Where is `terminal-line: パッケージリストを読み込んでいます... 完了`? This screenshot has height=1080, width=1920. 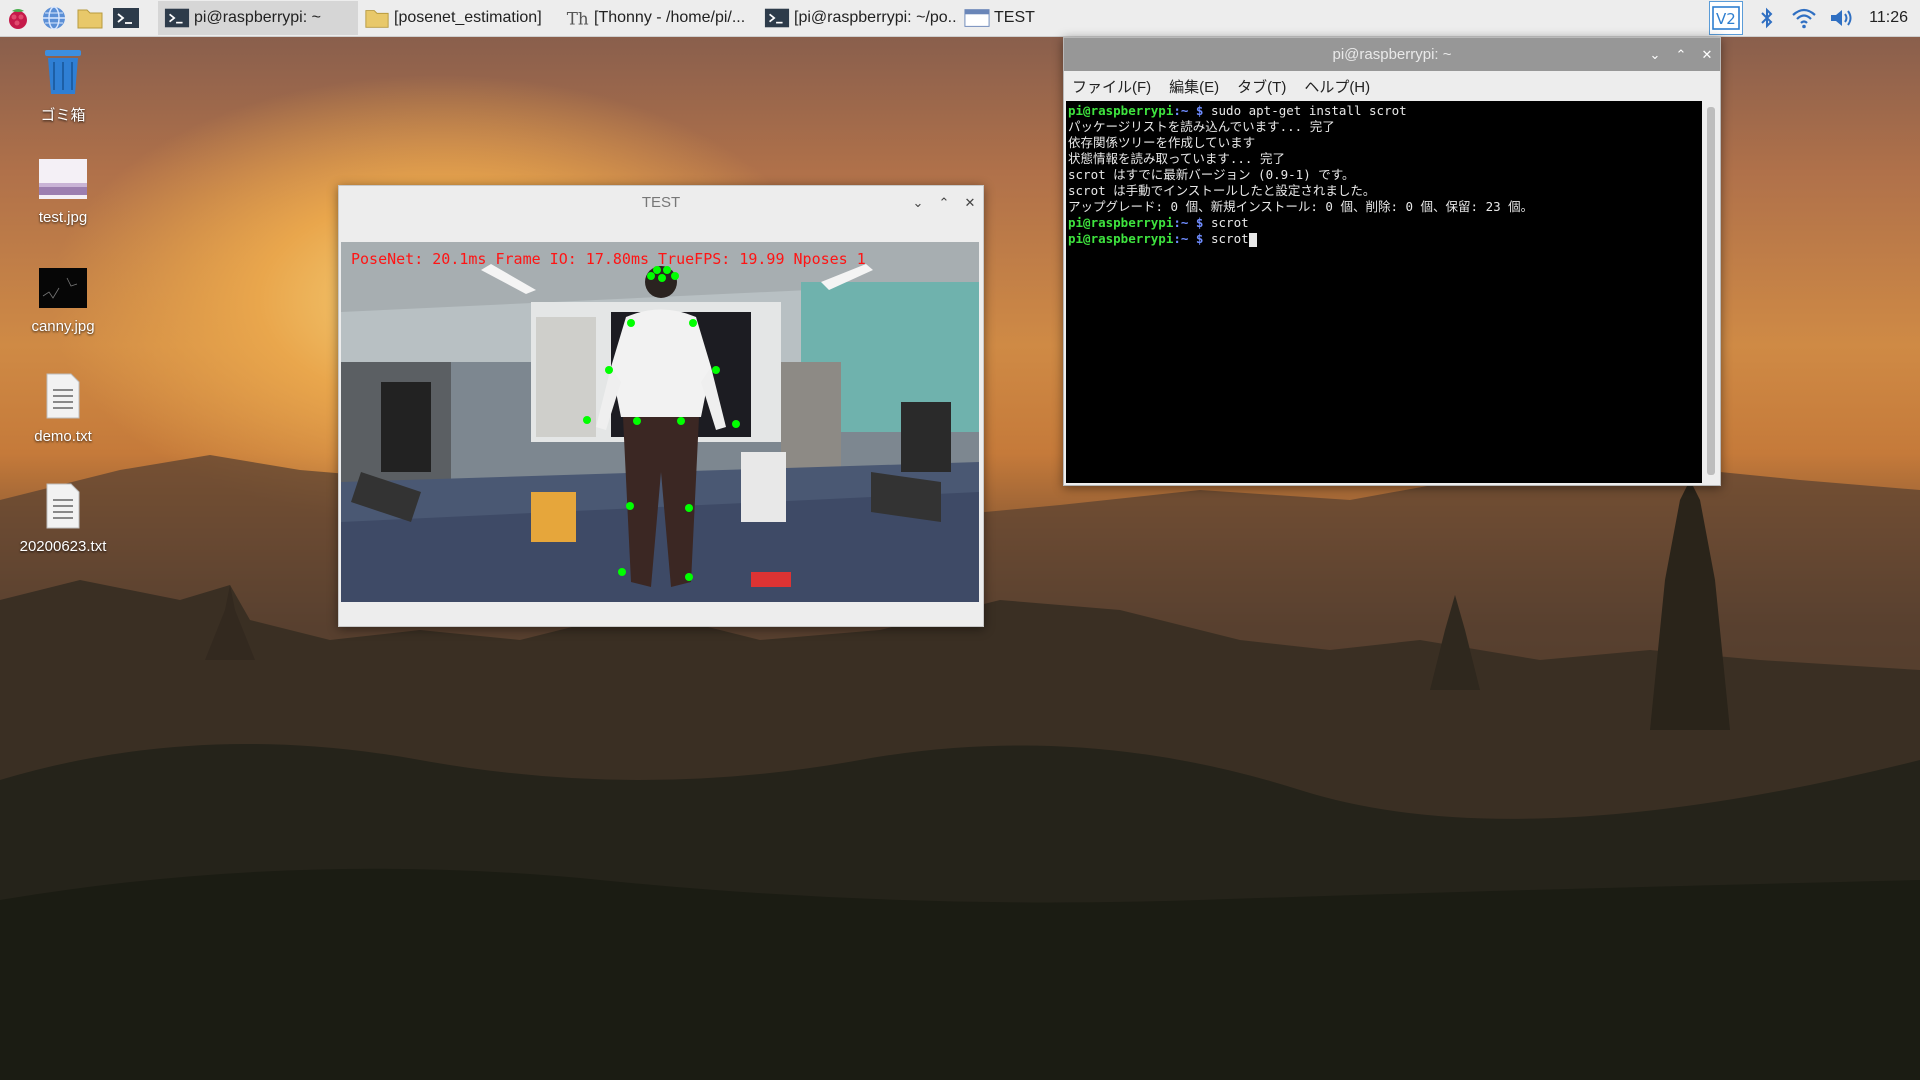 terminal-line: パッケージリストを読み込んでいます... 完了 is located at coordinates (1201, 126).